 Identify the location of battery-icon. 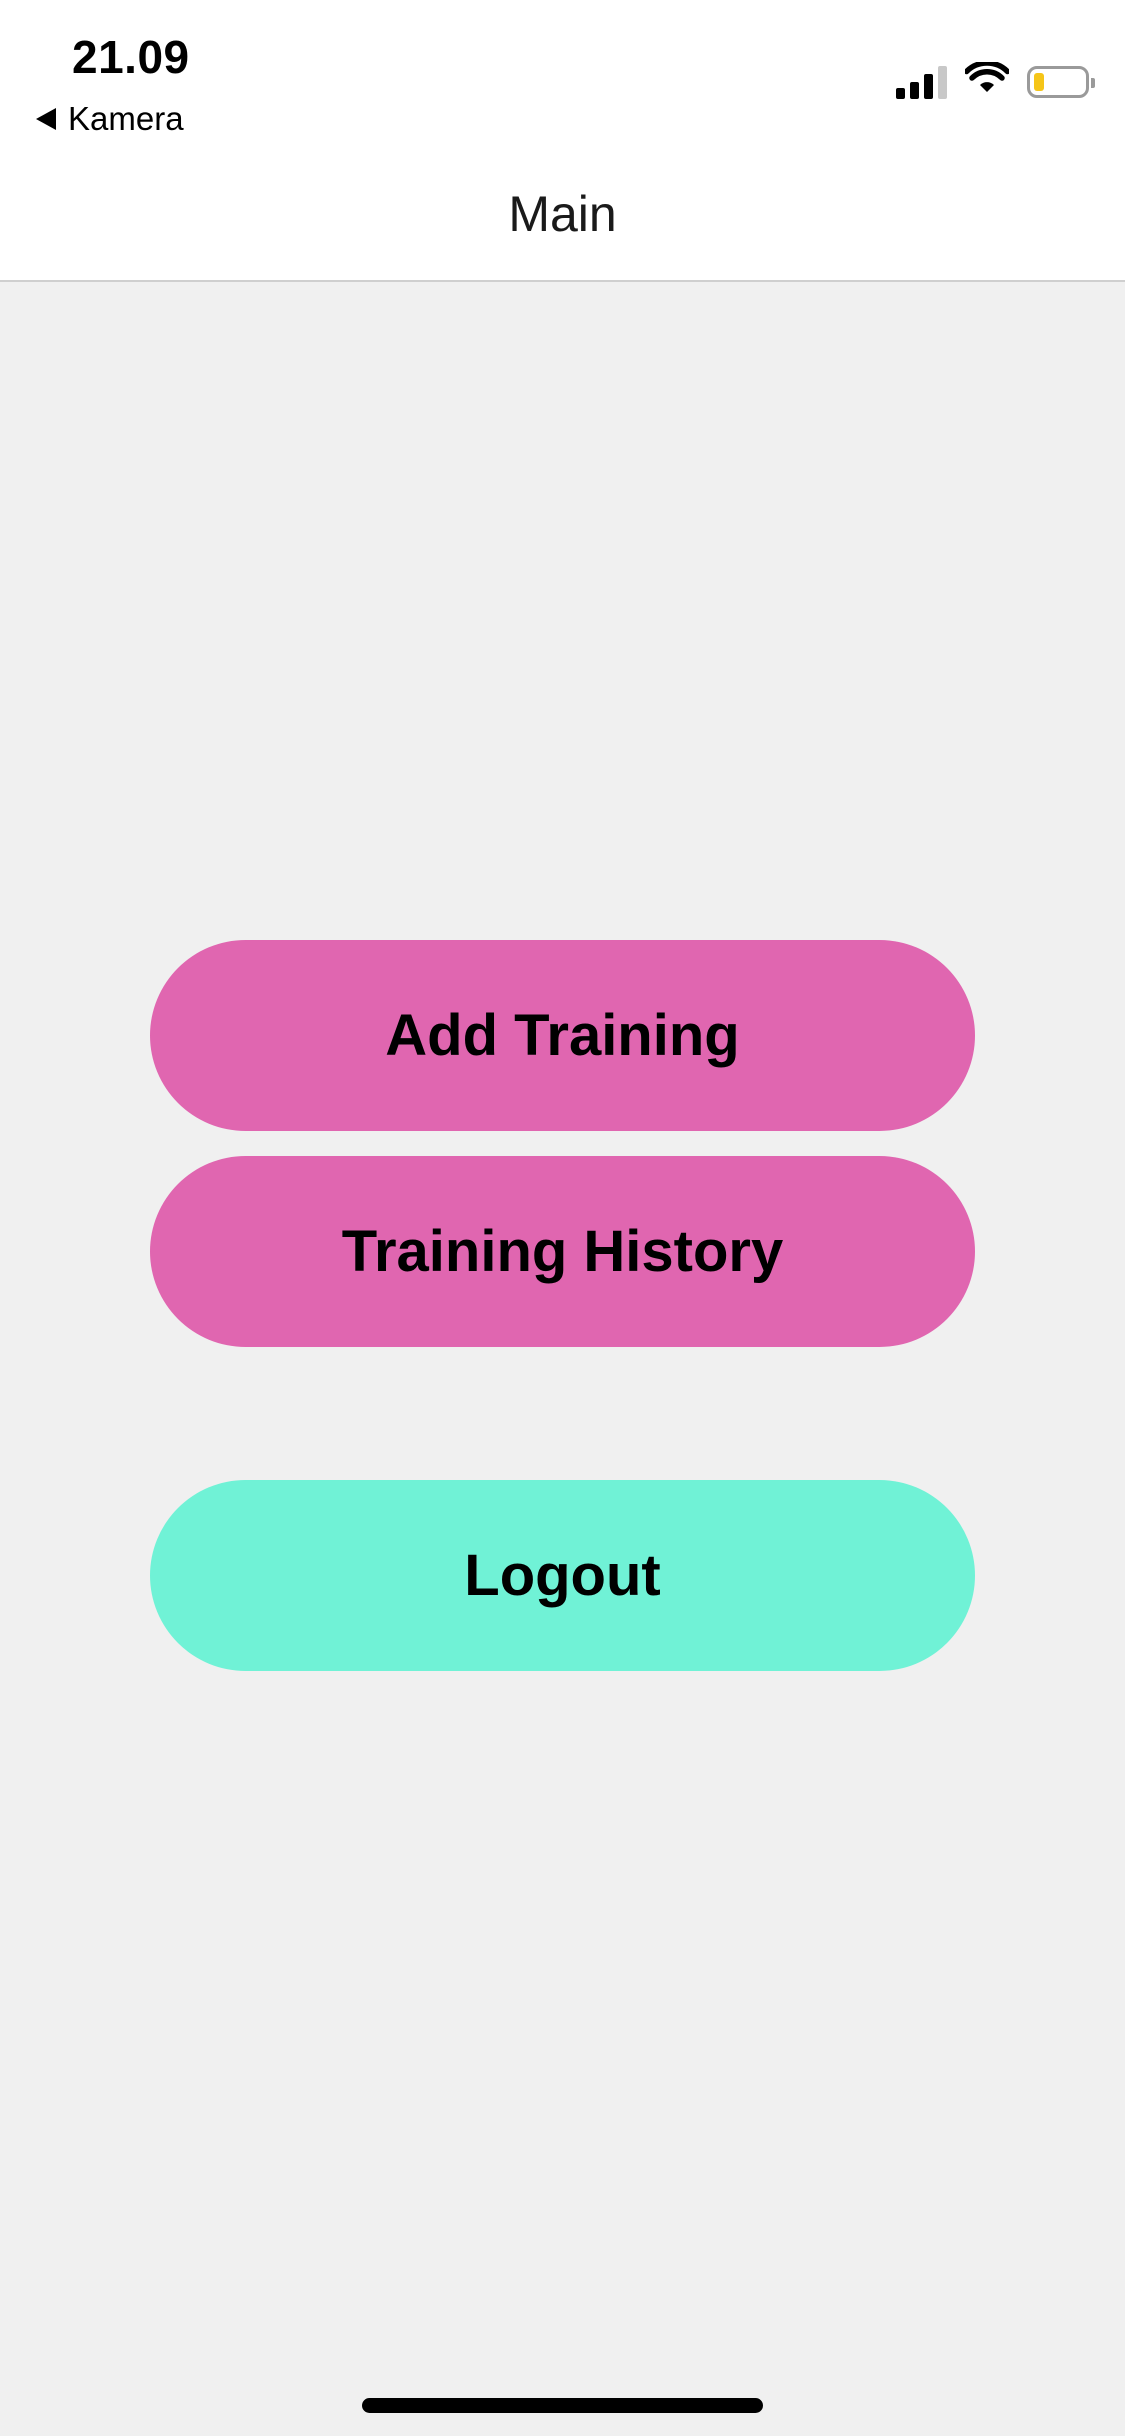
(1061, 81).